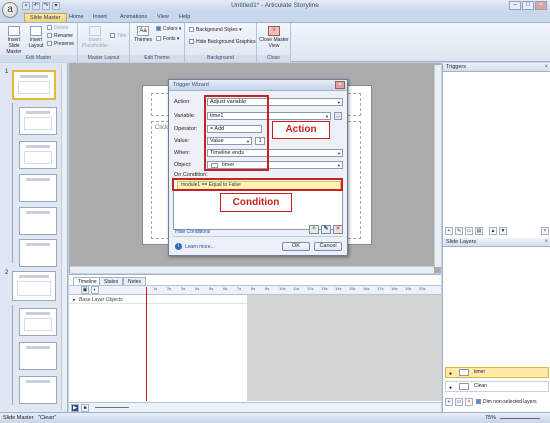 The height and width of the screenshot is (423, 550). What do you see at coordinates (100, 17) in the screenshot?
I see `tab-insert: Insert` at bounding box center [100, 17].